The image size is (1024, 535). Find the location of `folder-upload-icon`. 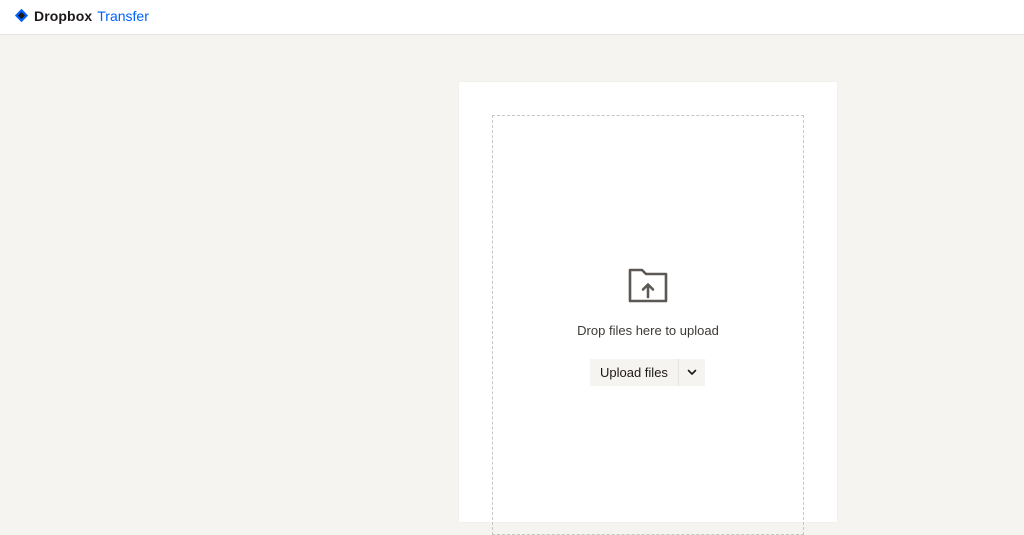

folder-upload-icon is located at coordinates (648, 285).